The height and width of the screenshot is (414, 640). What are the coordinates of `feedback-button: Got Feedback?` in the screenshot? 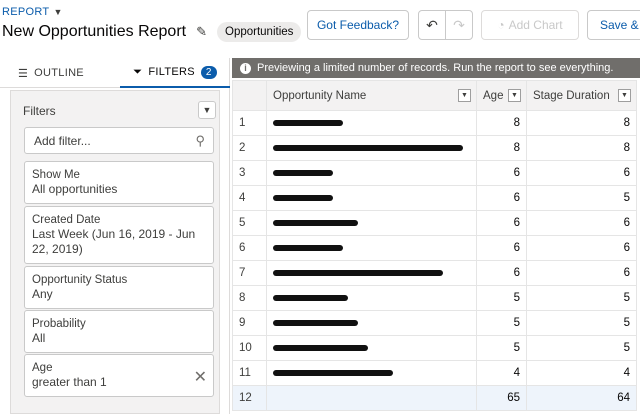 It's located at (358, 25).